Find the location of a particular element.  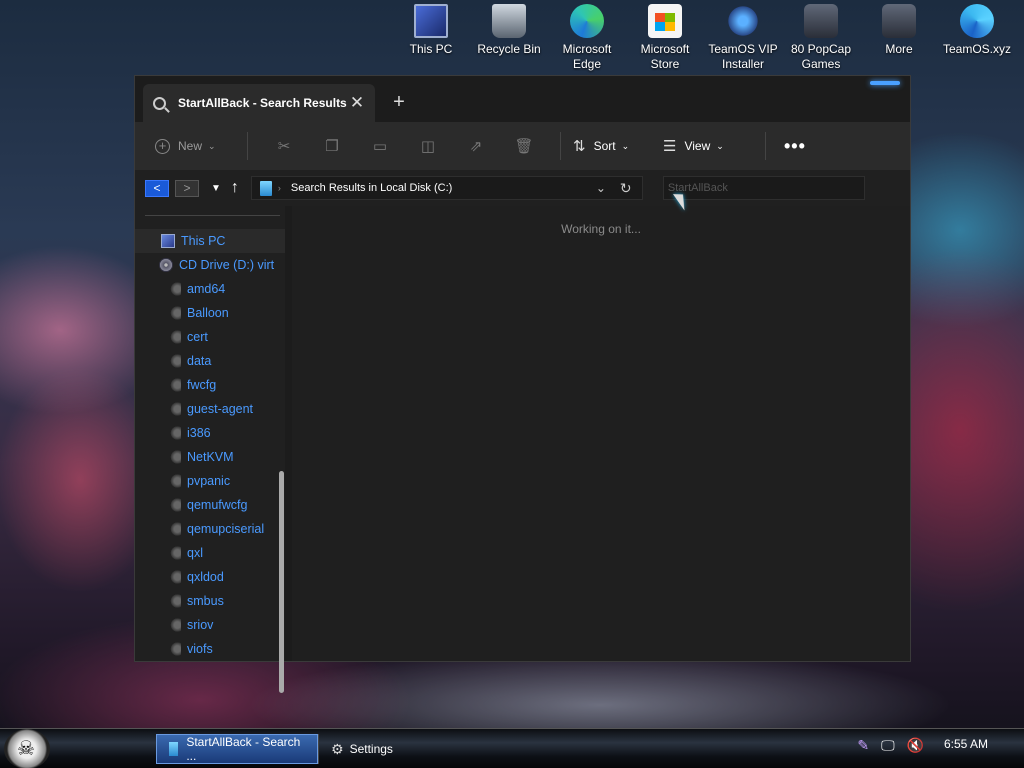

nav-item-label: NetKVM is located at coordinates (210, 457).